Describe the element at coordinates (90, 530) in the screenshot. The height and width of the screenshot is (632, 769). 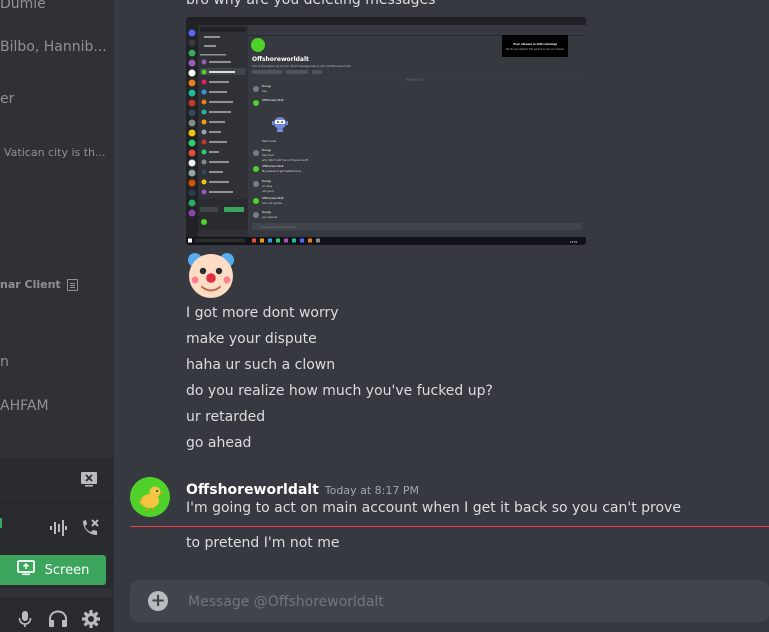
I see `phone-disconnect-icon` at that location.